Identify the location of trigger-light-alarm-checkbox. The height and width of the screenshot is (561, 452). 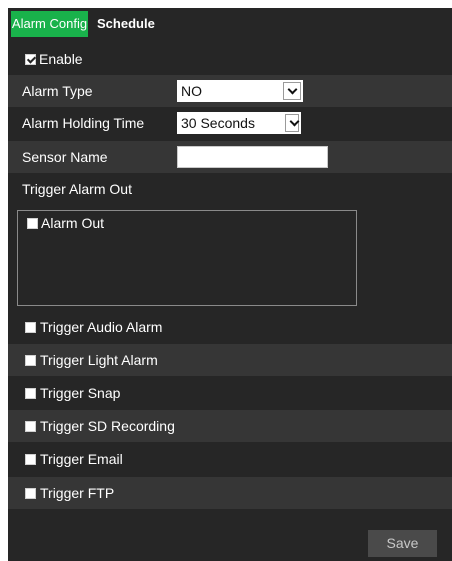
(30, 360).